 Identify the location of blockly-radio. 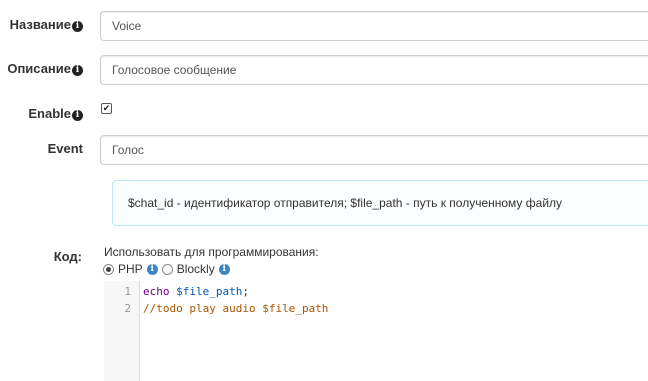
(167, 269).